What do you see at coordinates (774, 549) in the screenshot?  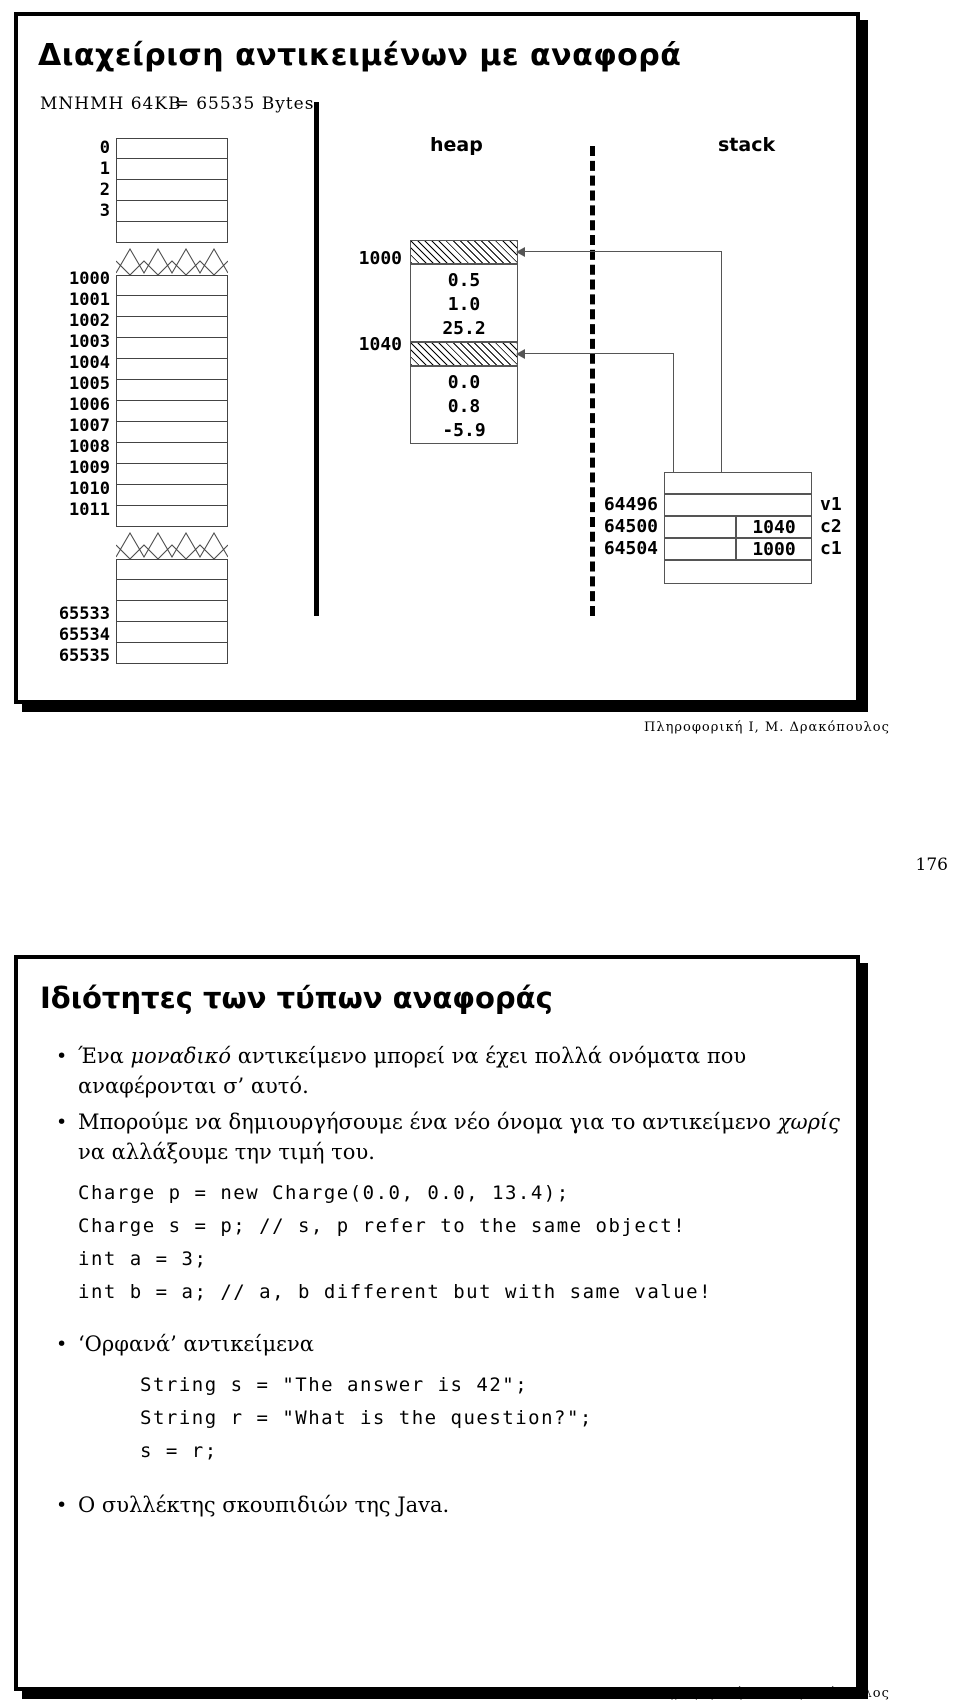 I see `stack-cell-c1-value: 1000` at bounding box center [774, 549].